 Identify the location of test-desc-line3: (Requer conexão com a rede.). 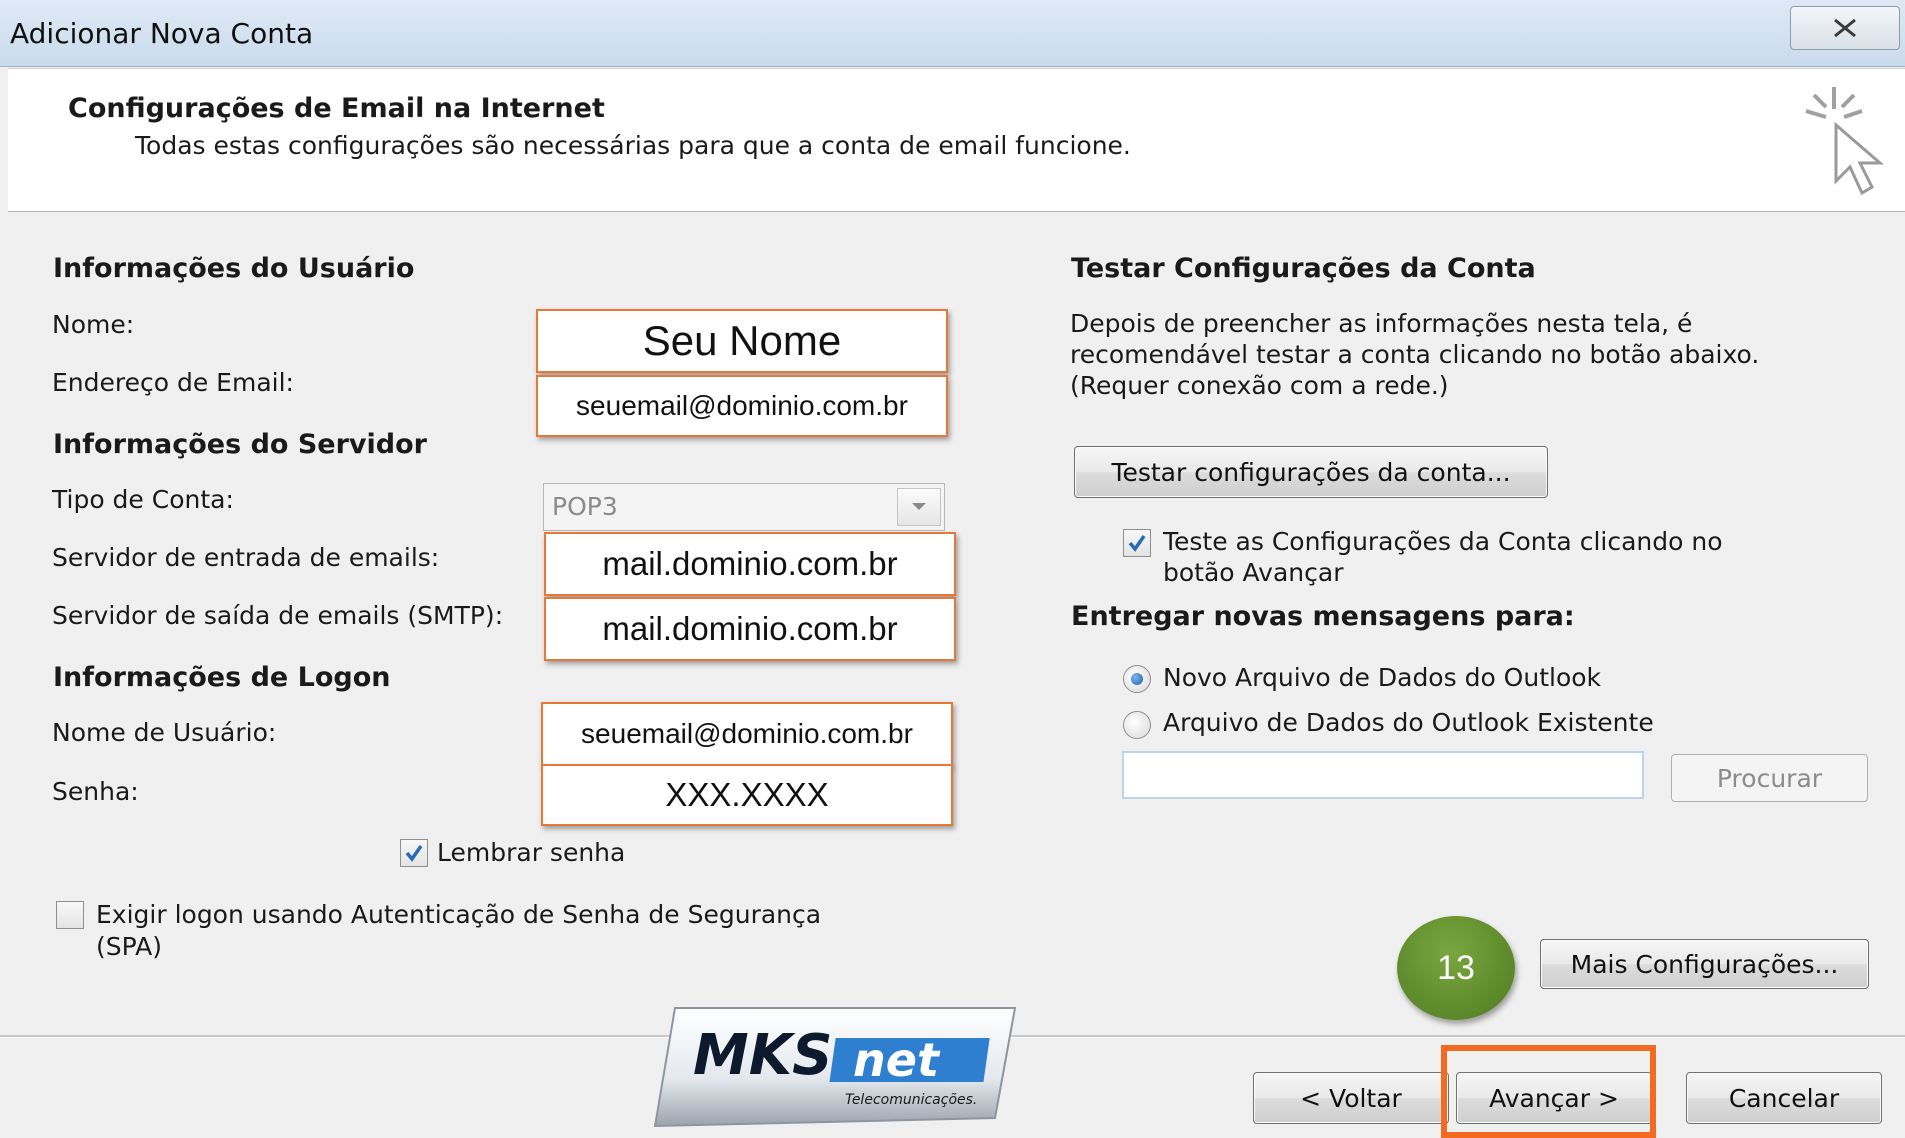
(1259, 385).